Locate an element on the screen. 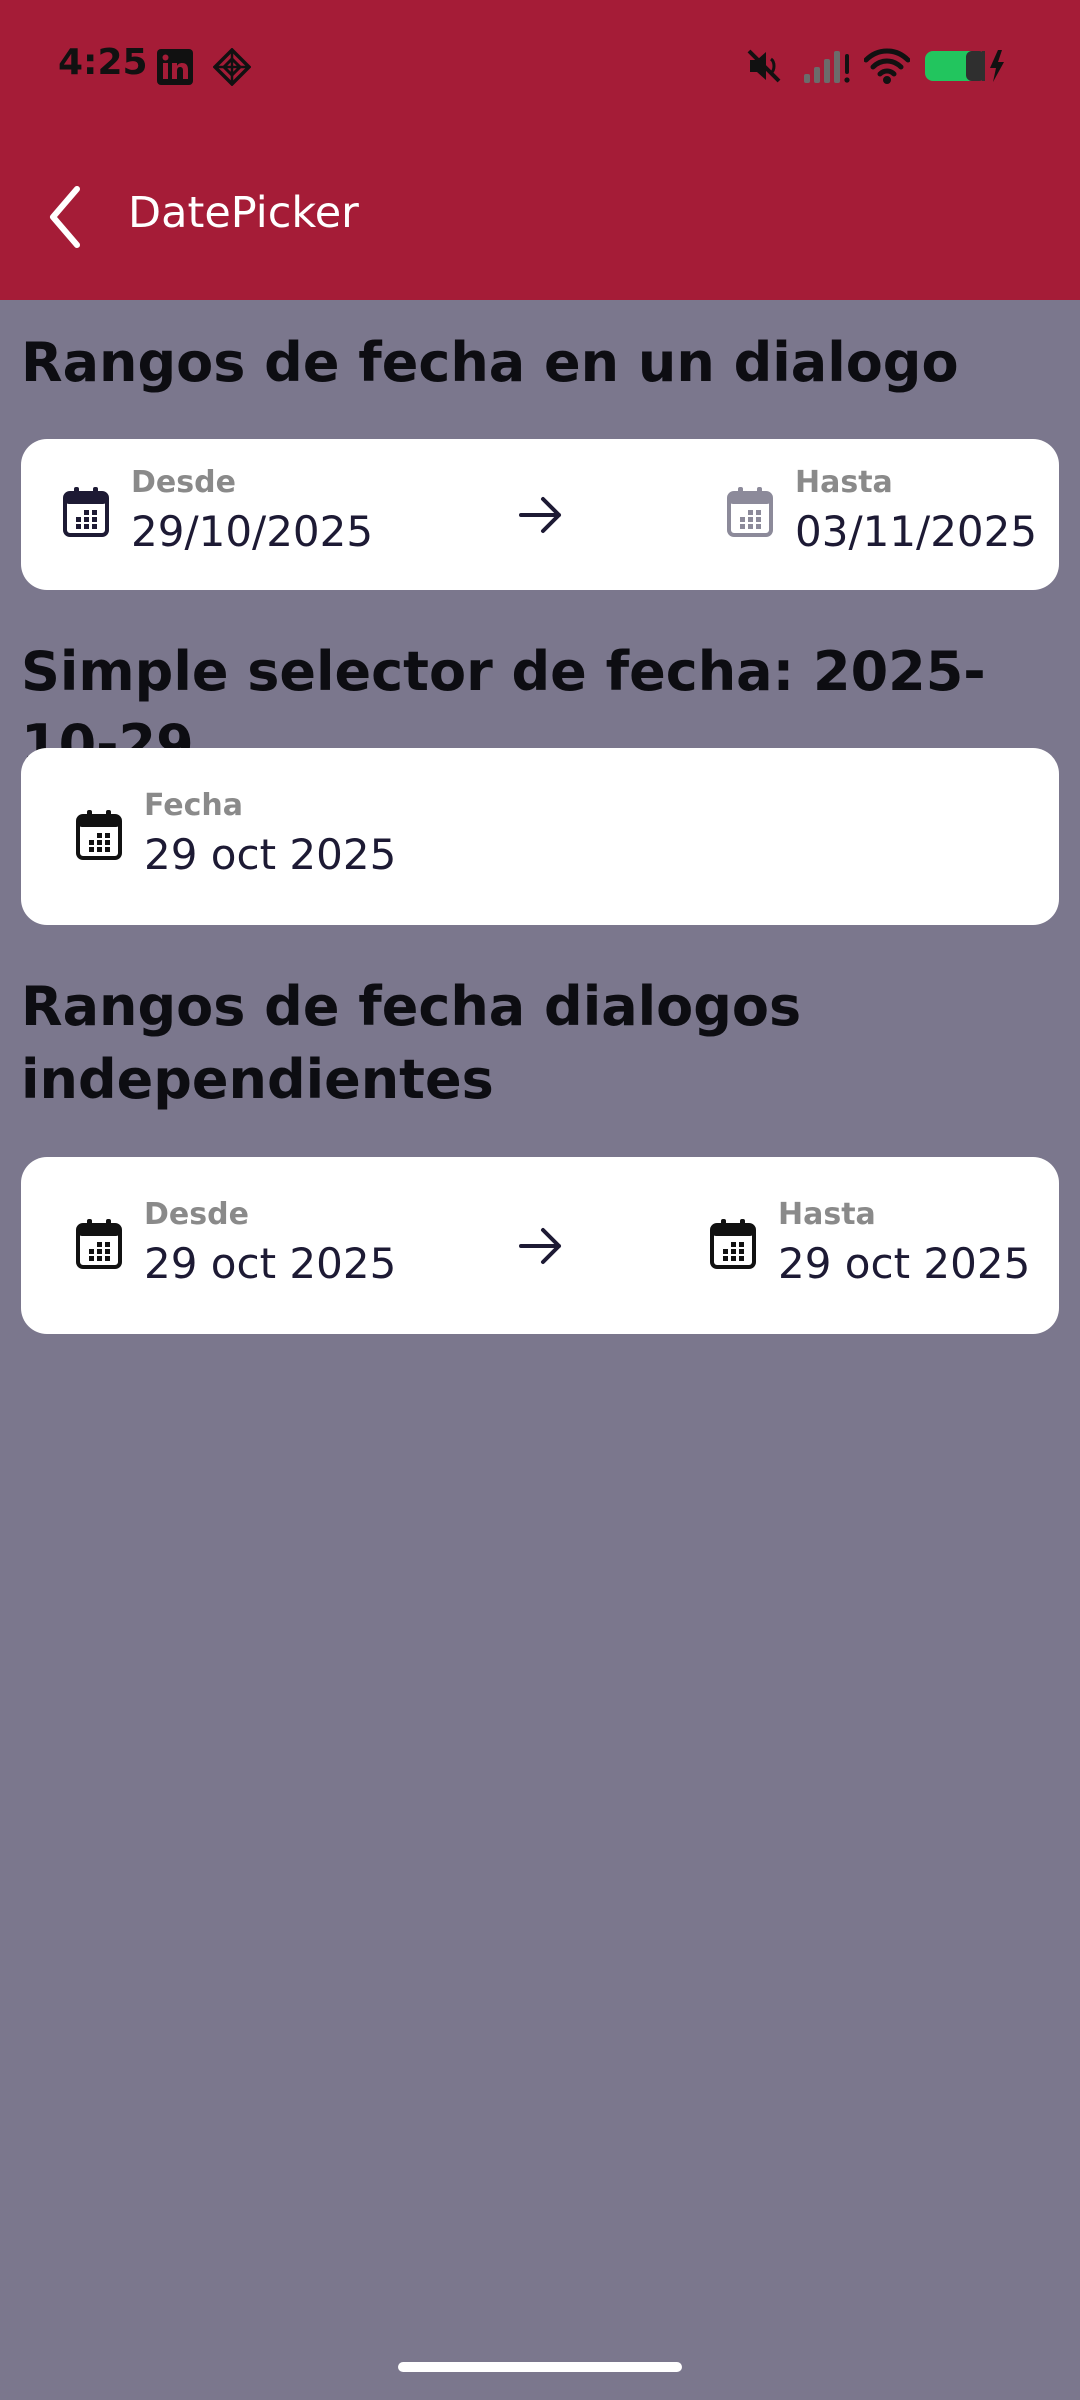  status-time: 4:25 is located at coordinates (103, 62).